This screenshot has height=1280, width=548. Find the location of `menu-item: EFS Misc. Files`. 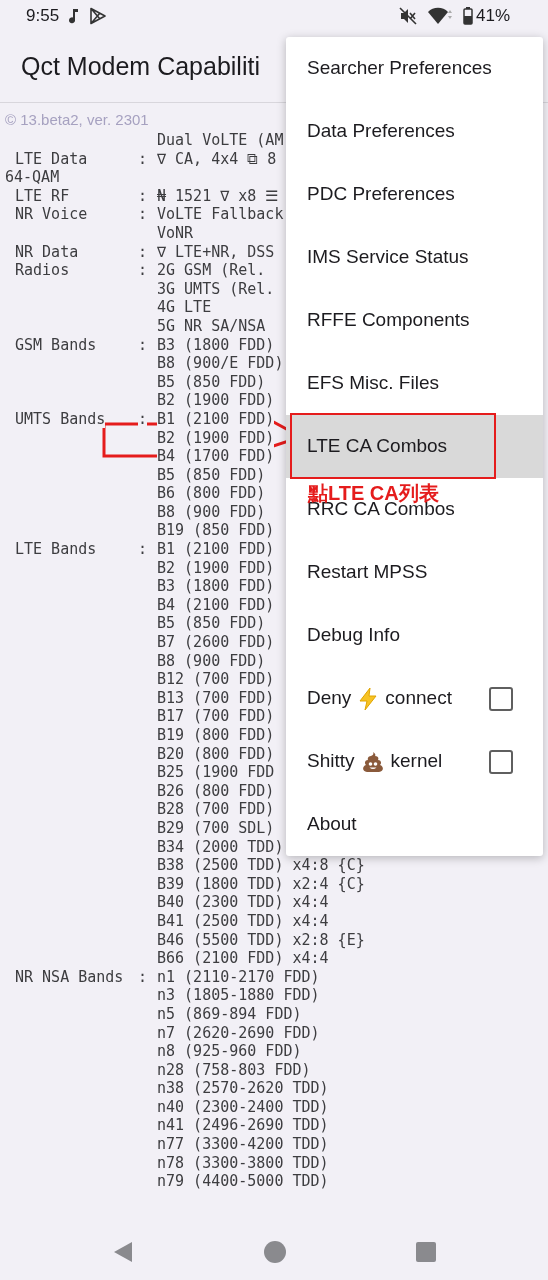

menu-item: EFS Misc. Files is located at coordinates (373, 383).